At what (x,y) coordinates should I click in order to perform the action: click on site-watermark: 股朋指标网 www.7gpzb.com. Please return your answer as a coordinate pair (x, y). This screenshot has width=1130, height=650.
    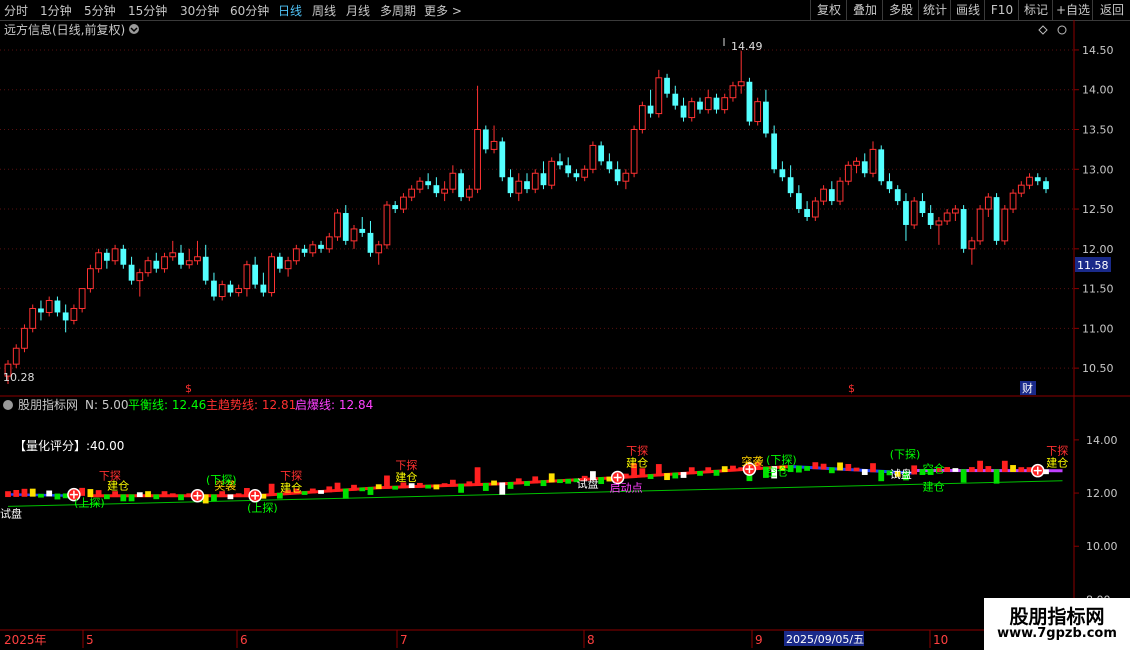
    Looking at the image, I should click on (1057, 624).